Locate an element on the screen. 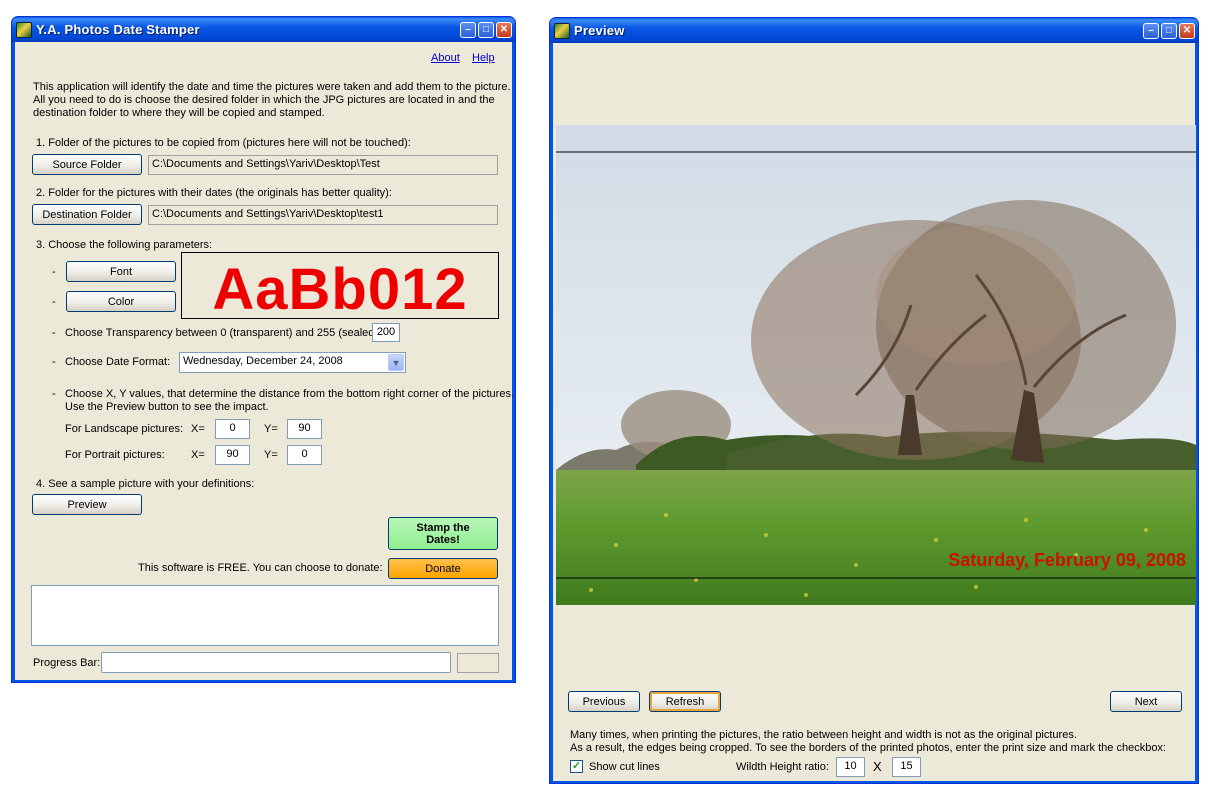  date-format-value: Wednesday, December 24, 2008 is located at coordinates (263, 361).